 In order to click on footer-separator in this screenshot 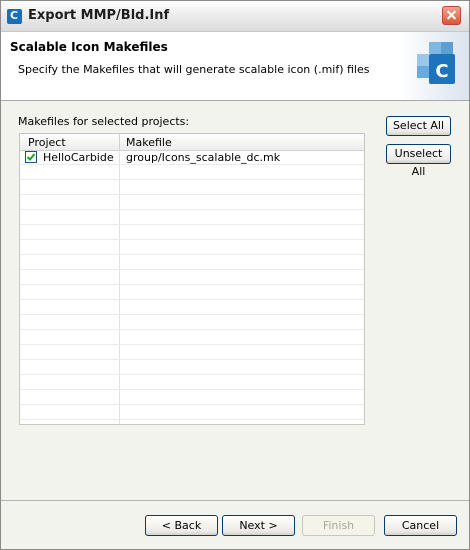, I will do `click(235, 500)`.